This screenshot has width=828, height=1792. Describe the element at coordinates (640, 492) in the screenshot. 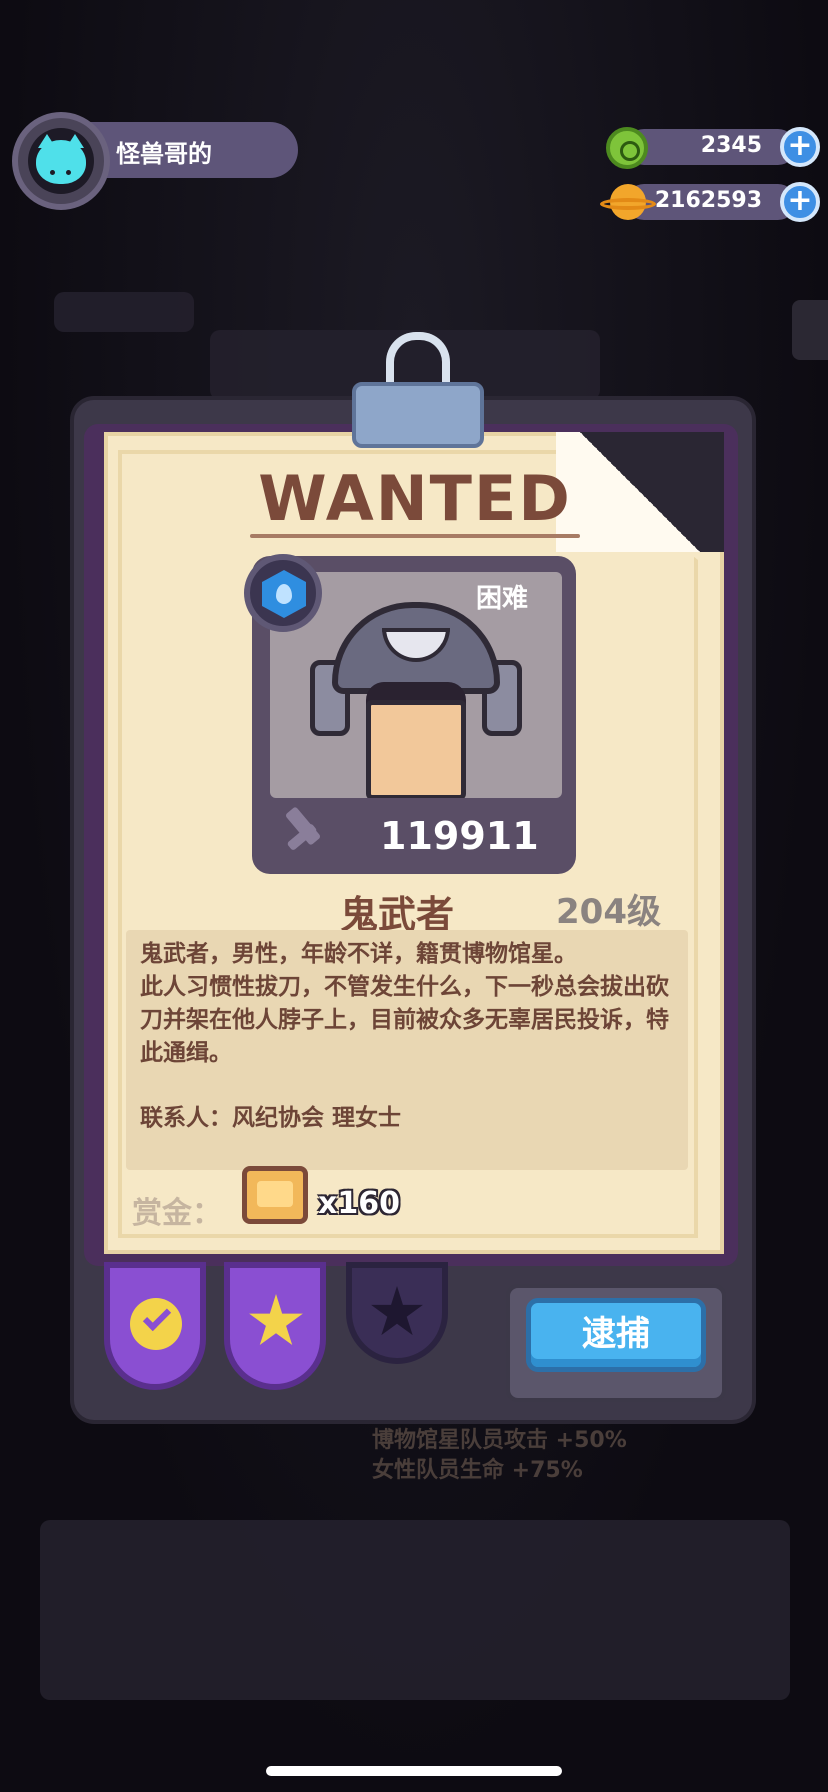

I see `page-fold` at that location.